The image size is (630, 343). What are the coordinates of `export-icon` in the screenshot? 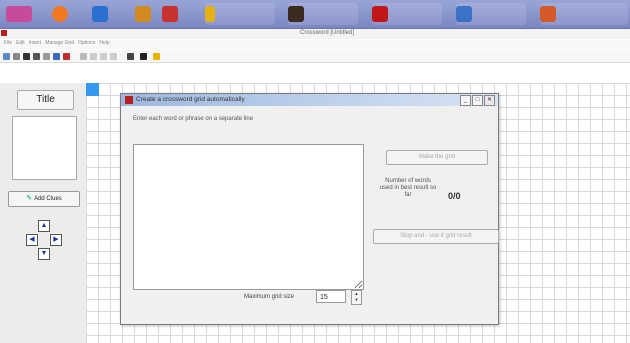 It's located at (56, 56).